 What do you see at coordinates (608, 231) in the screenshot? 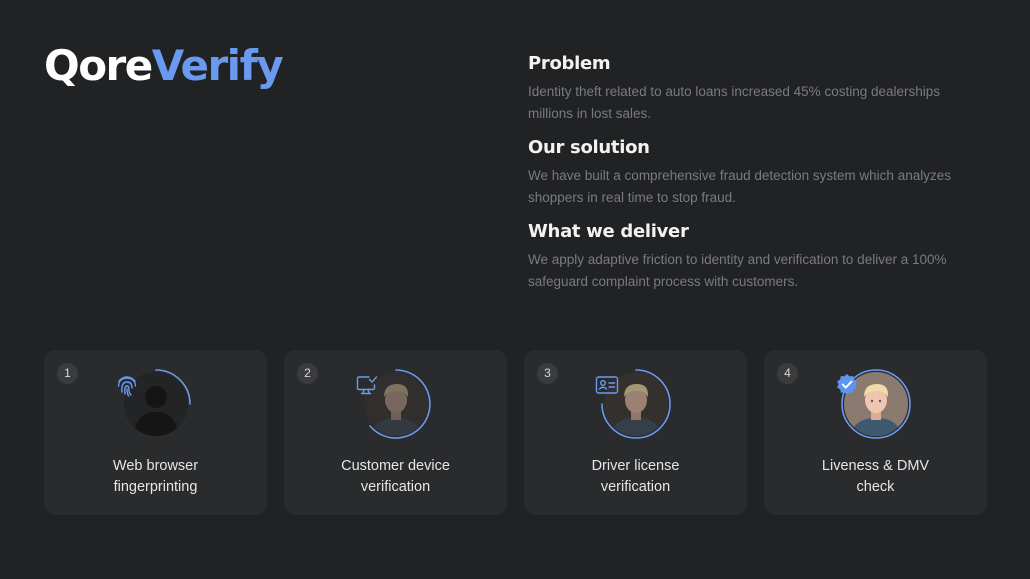
I see `deliver-heading: What we deliver` at bounding box center [608, 231].